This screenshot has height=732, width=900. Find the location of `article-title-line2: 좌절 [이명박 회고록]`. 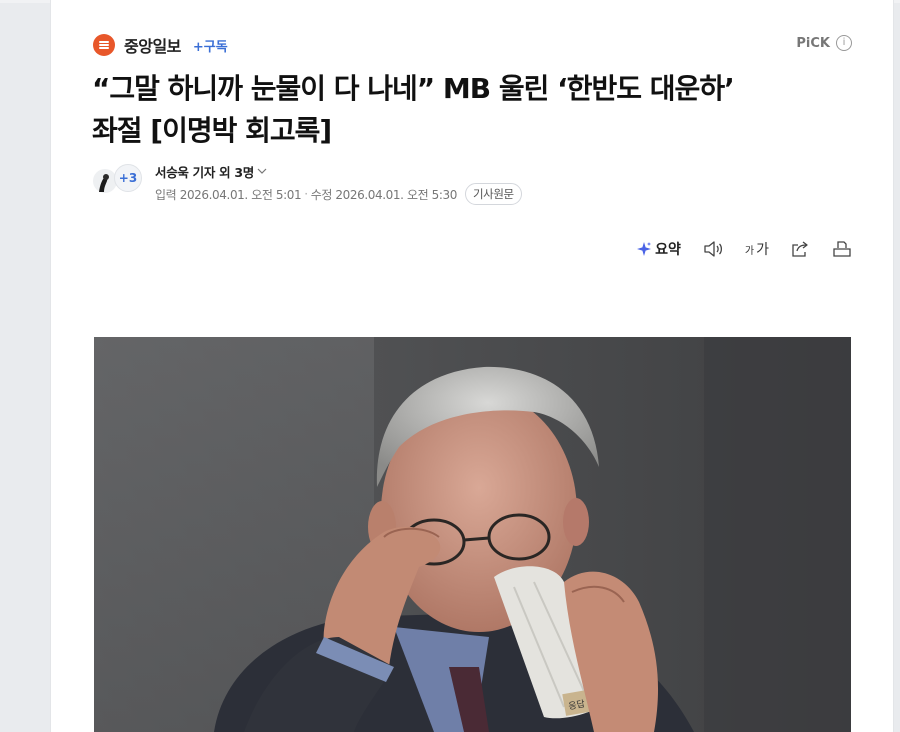

article-title-line2: 좌절 [이명박 회고록] is located at coordinates (212, 130).